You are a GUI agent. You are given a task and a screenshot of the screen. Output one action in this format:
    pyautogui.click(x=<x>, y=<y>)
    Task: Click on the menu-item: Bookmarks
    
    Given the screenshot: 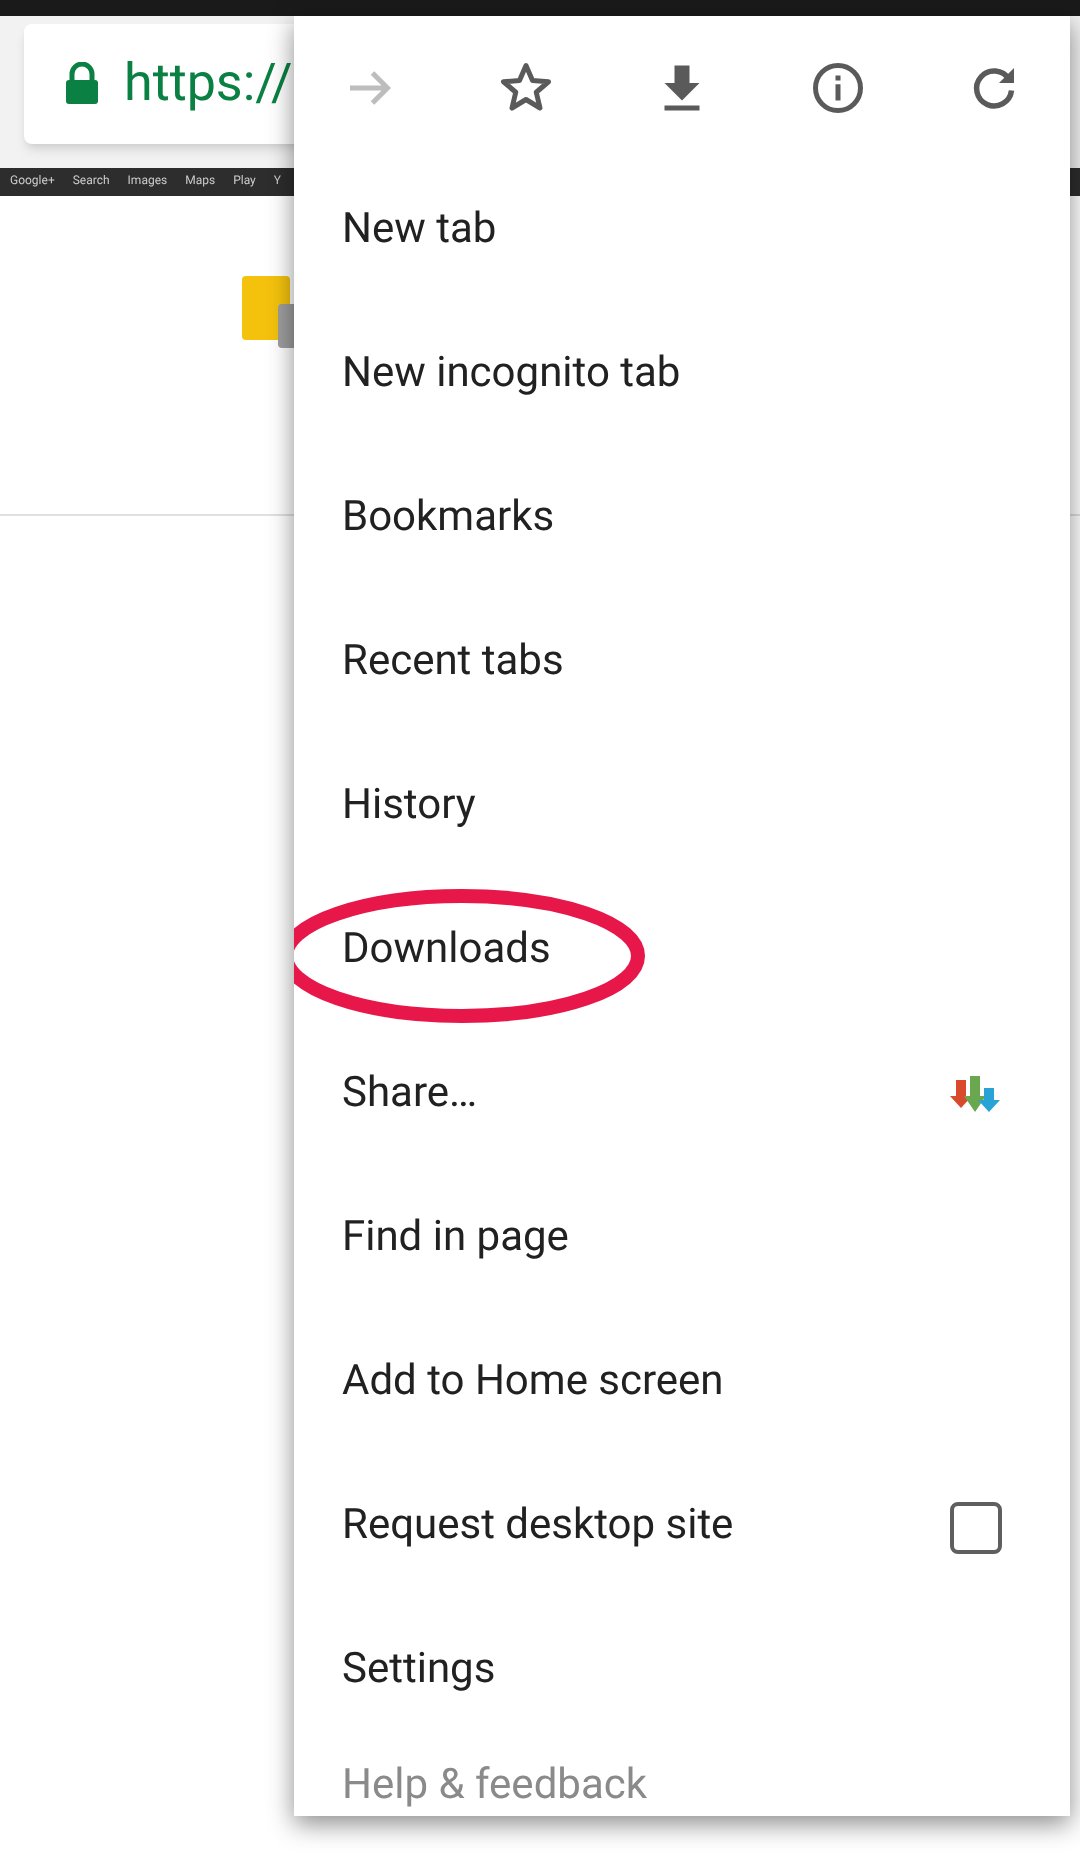 What is the action you would take?
    pyautogui.click(x=682, y=520)
    